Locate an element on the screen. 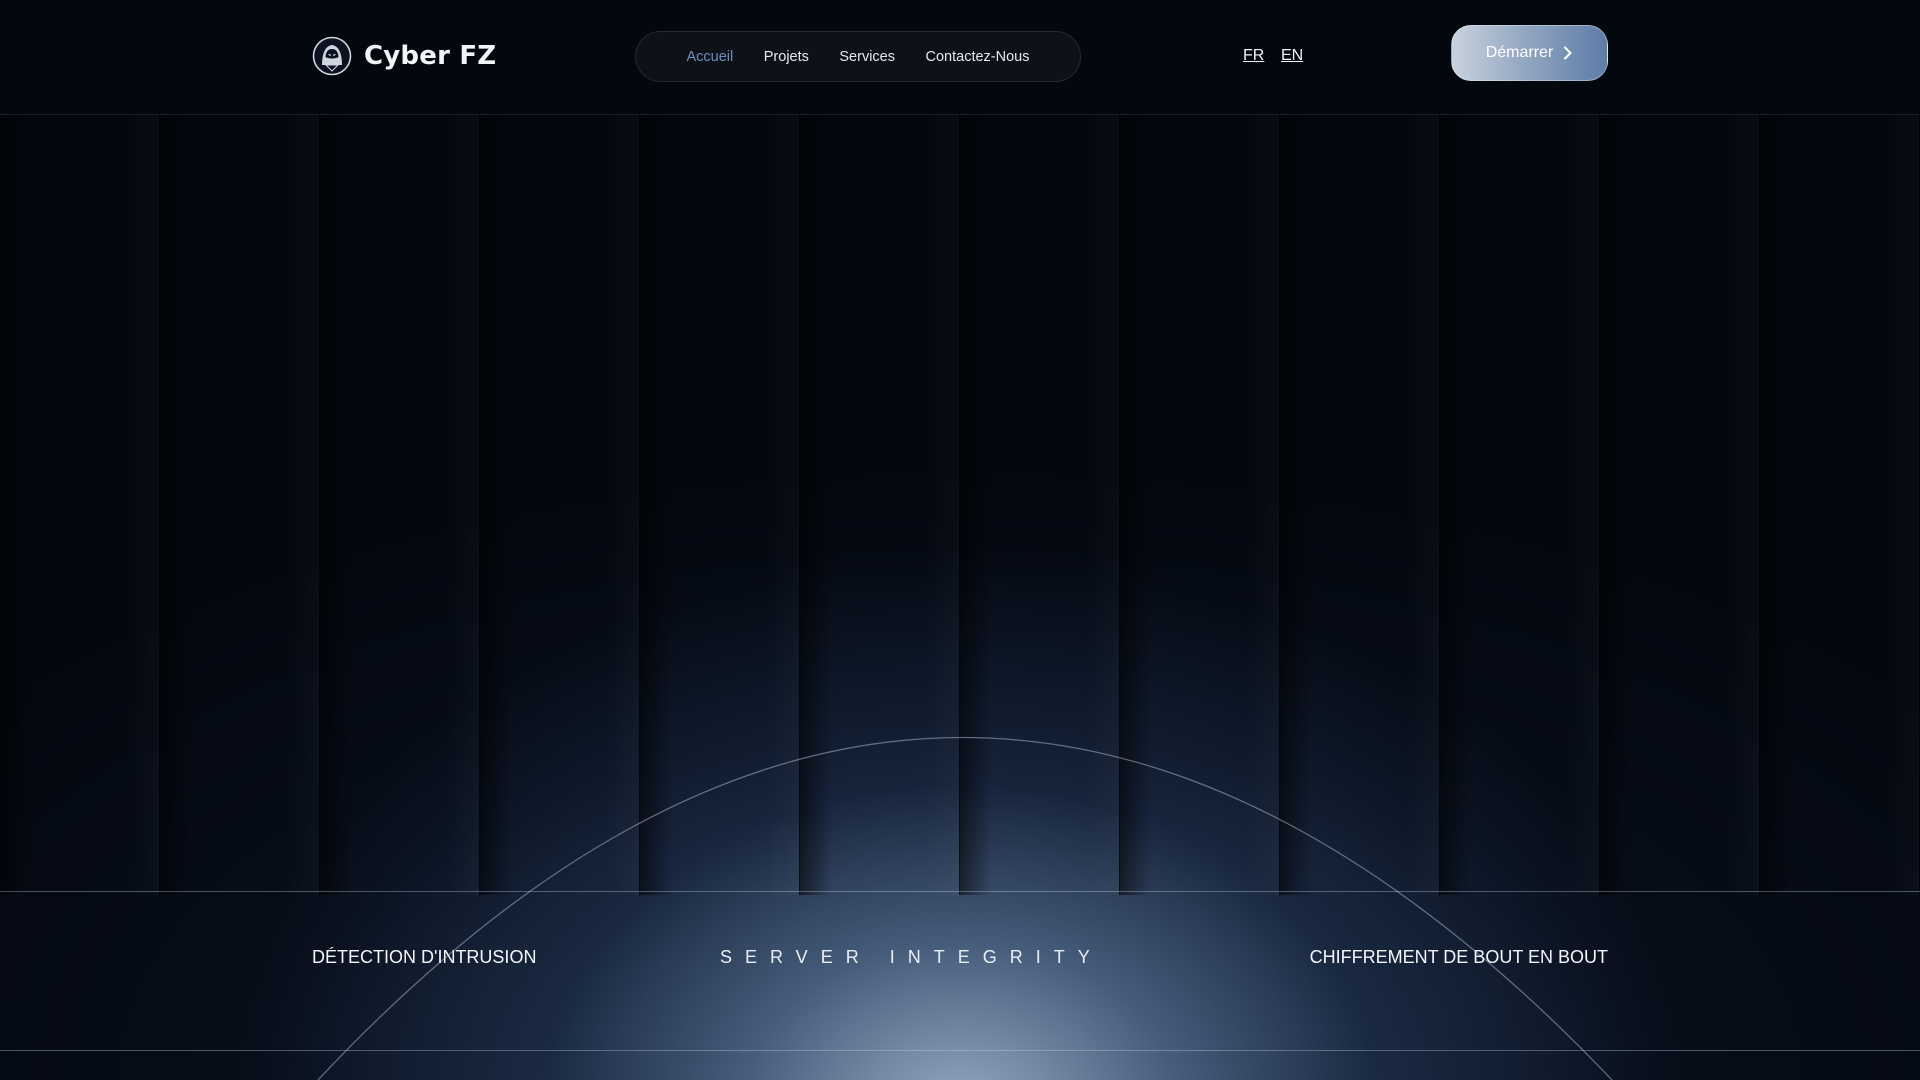  main-nav: Accueil Projets Services Contactez-Nous is located at coordinates (858, 56).